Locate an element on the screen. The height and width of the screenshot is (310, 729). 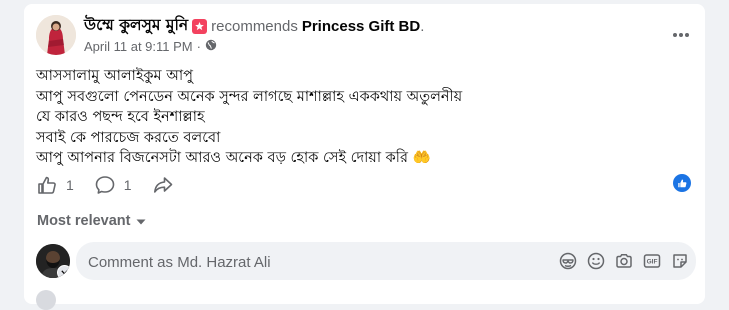
next-comment-avatar is located at coordinates (46, 300).